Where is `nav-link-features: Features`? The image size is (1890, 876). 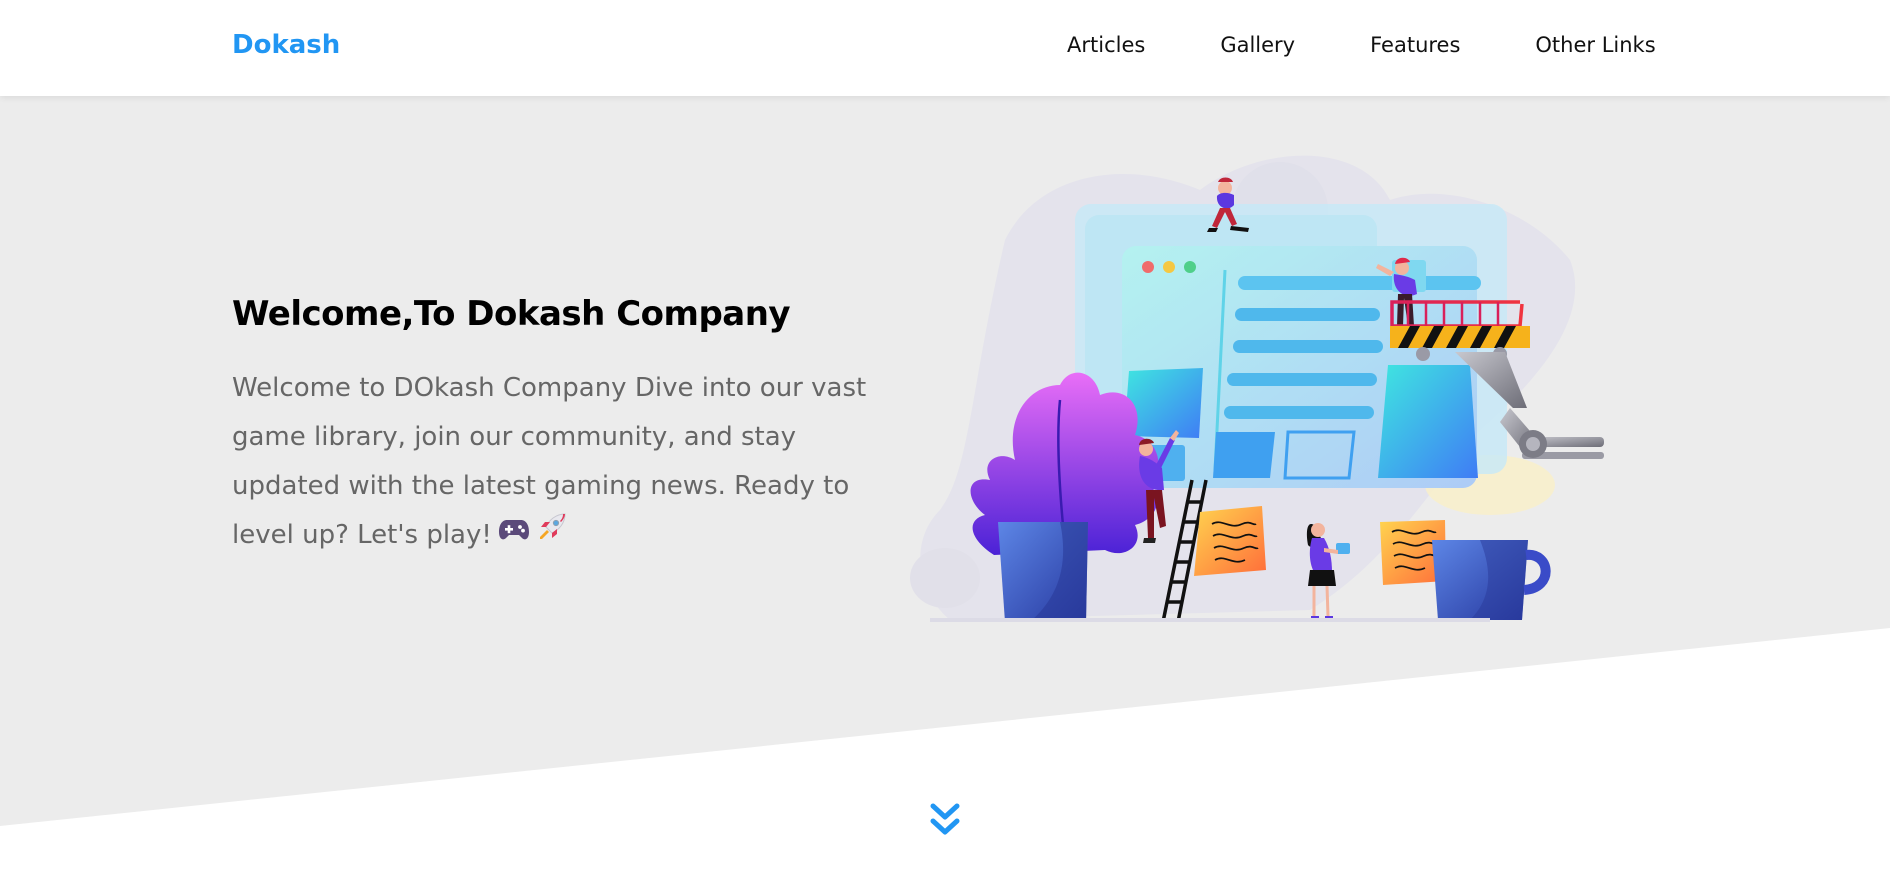 nav-link-features: Features is located at coordinates (1415, 45).